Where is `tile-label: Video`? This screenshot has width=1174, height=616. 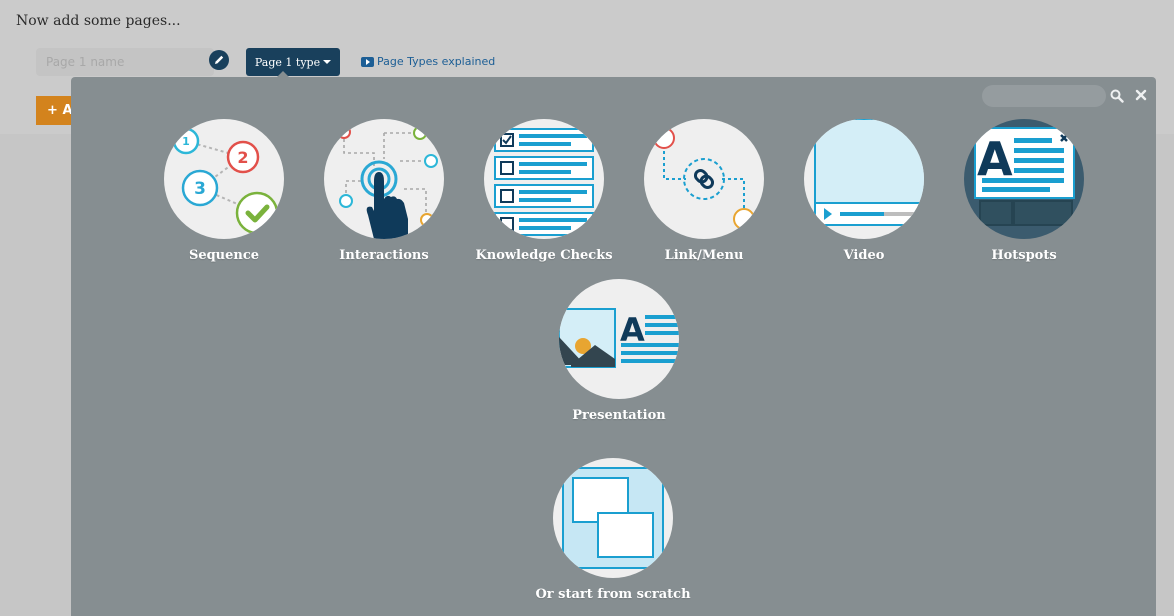 tile-label: Video is located at coordinates (864, 255).